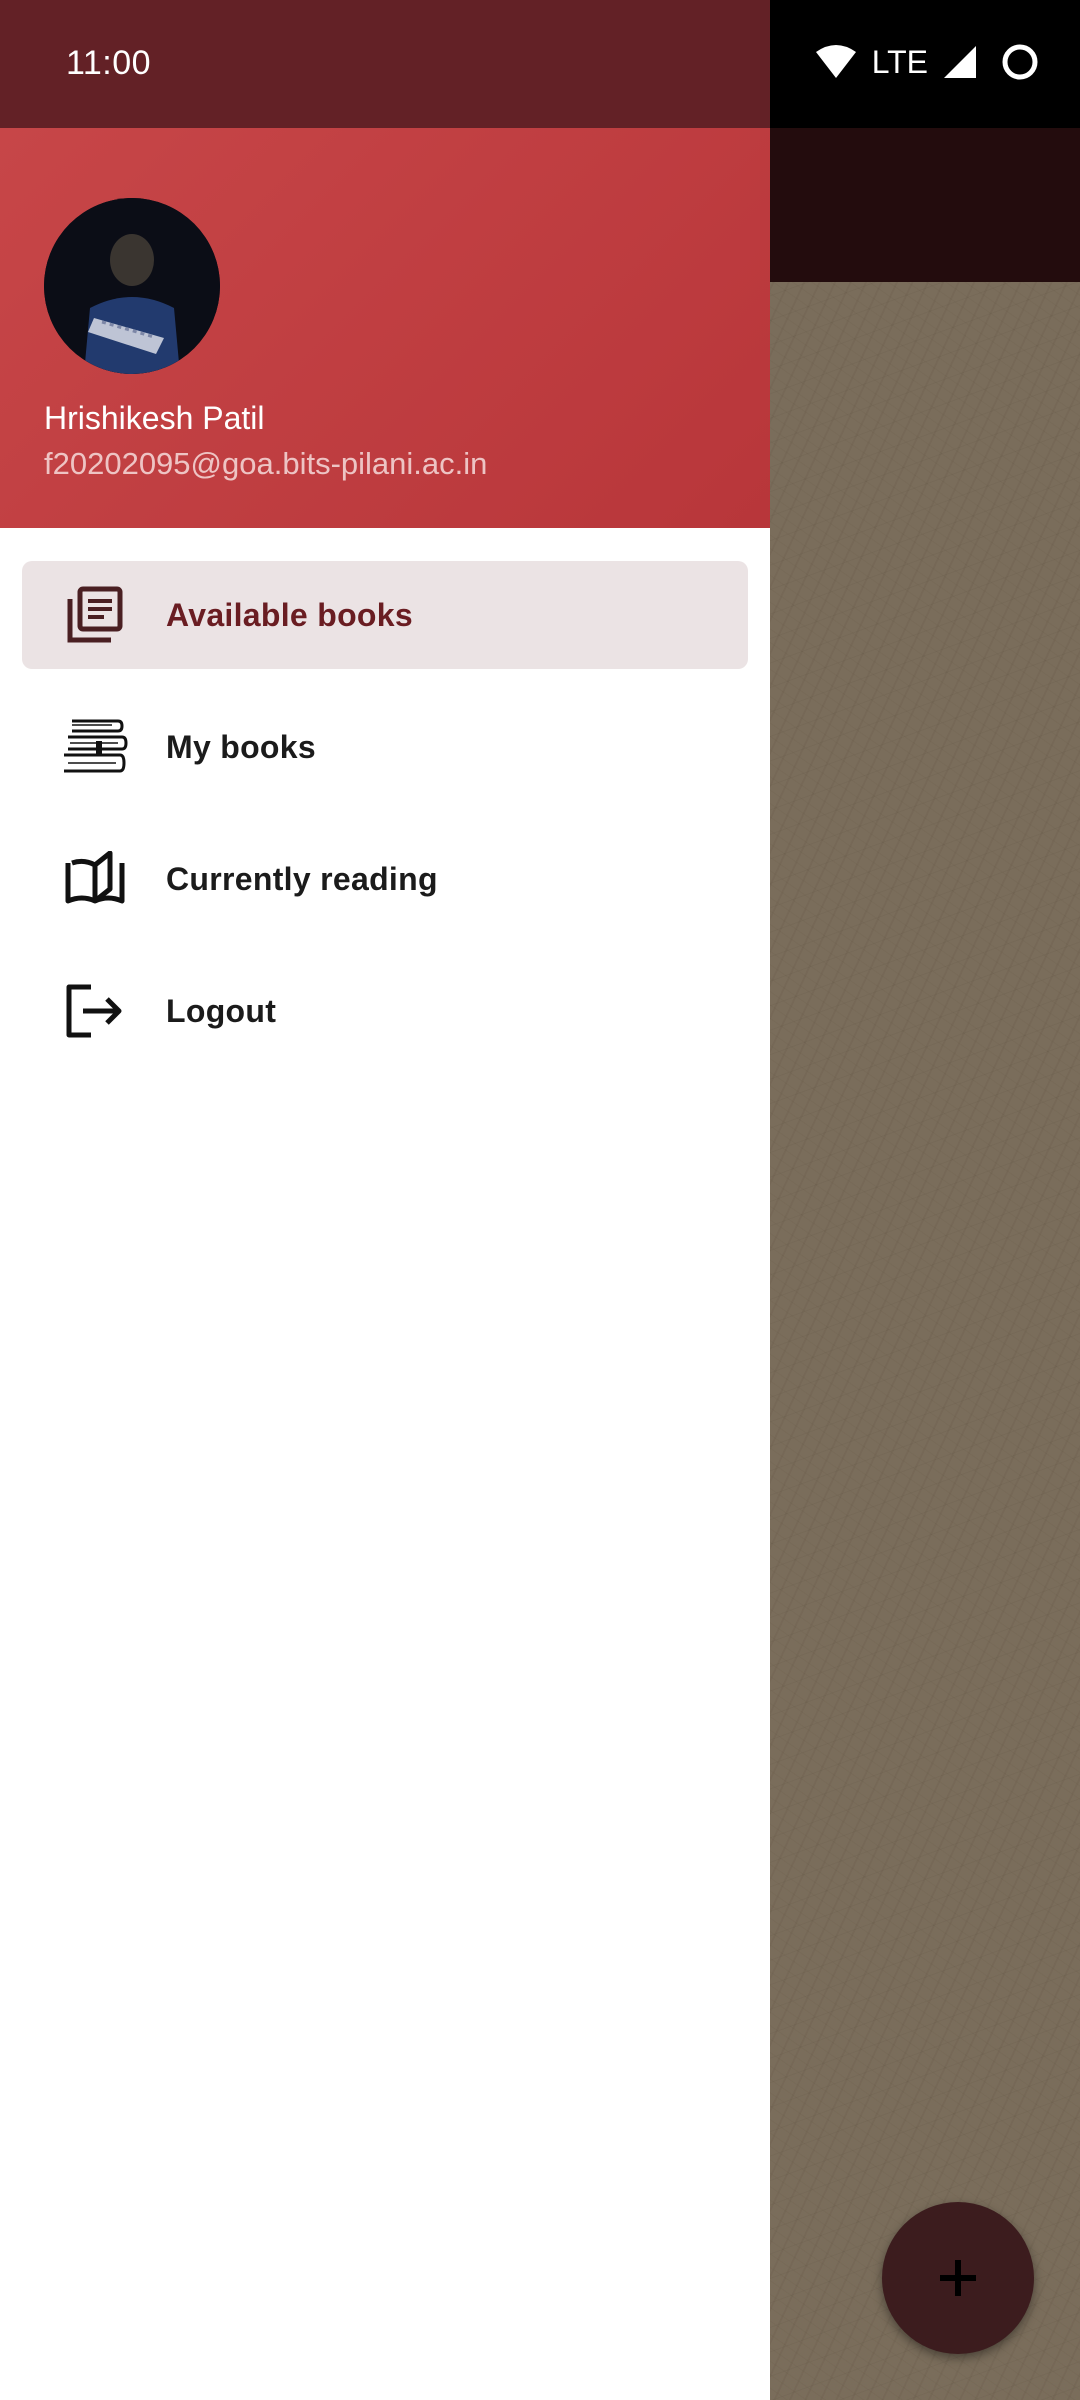 The width and height of the screenshot is (1080, 2400). I want to click on menu-item-available-books: Available books, so click(385, 615).